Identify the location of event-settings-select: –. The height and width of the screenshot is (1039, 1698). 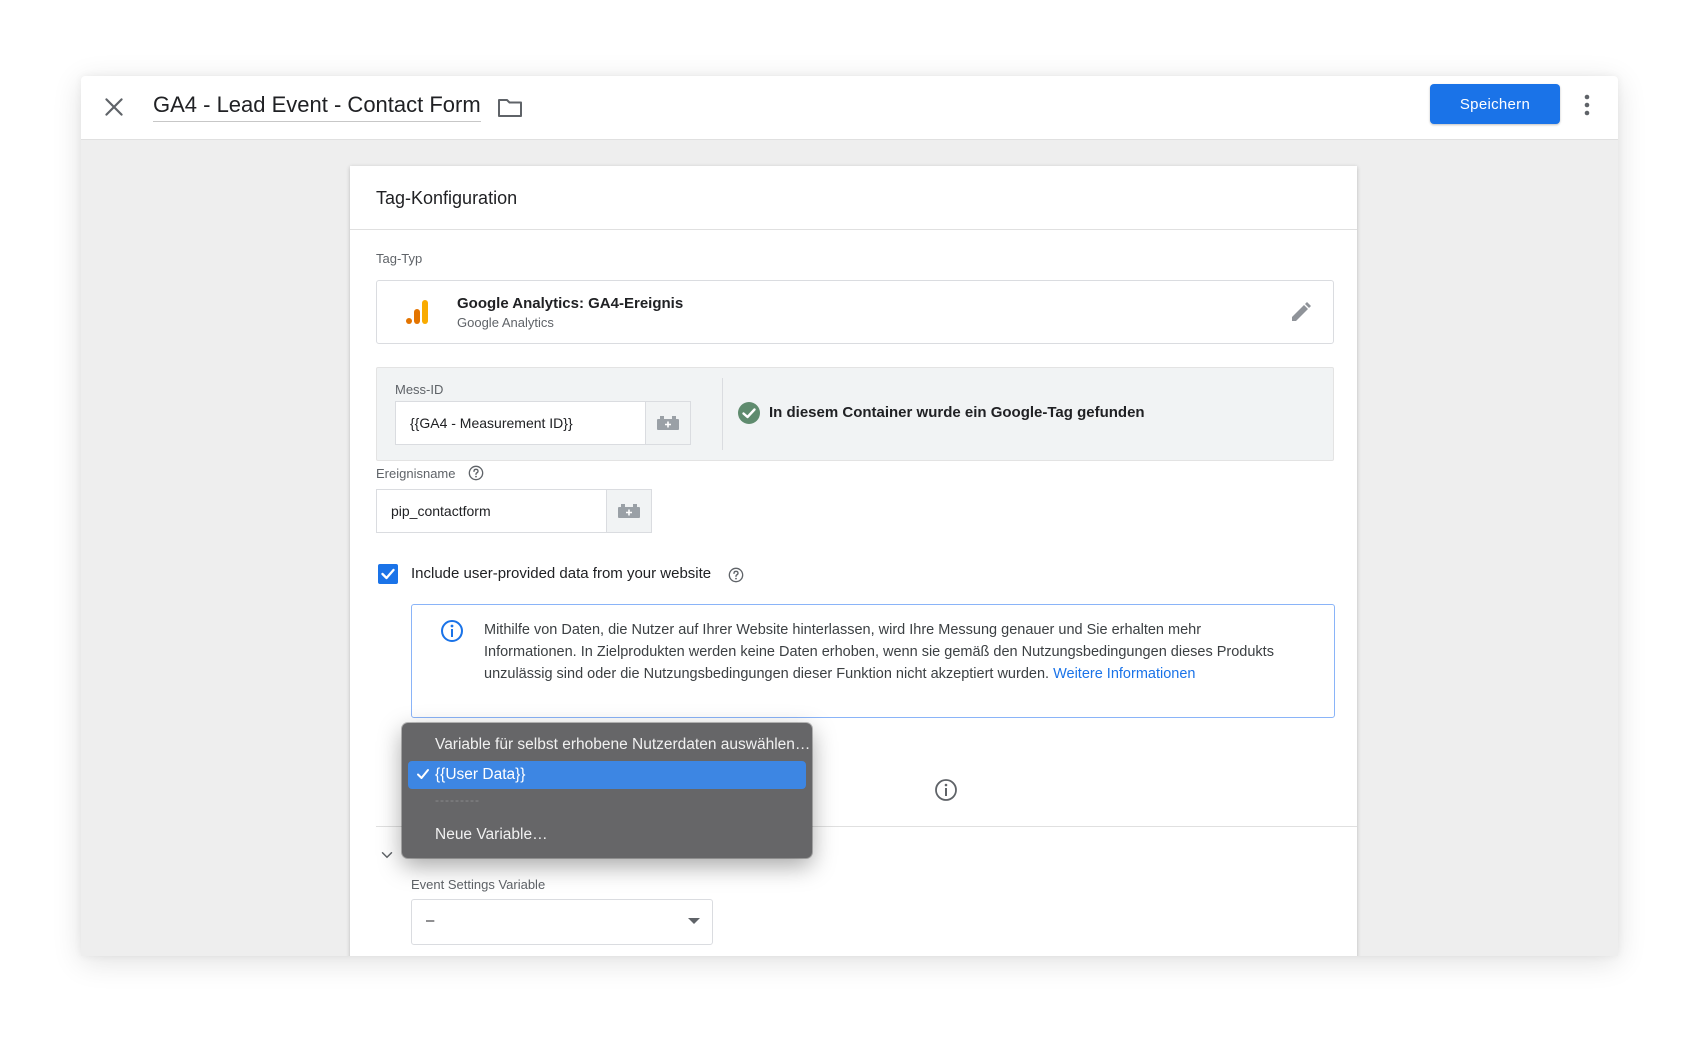
(562, 922).